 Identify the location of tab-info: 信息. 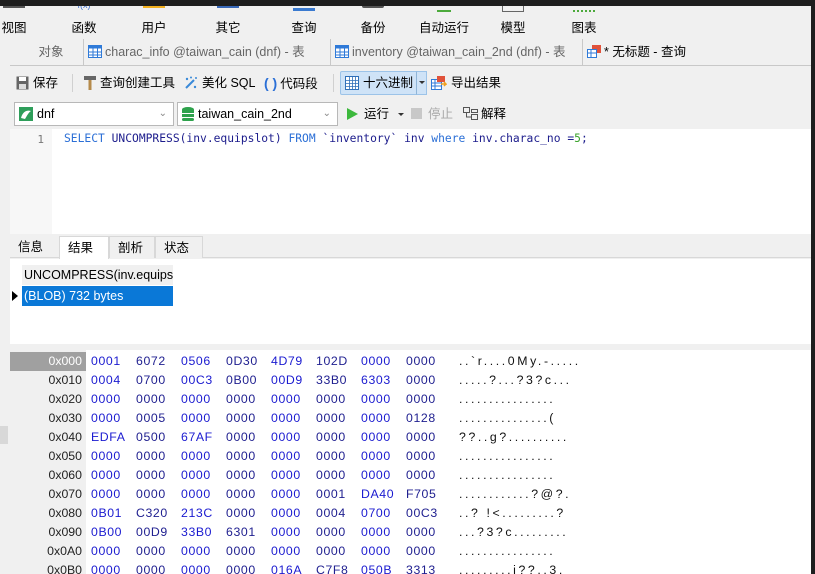
(32, 247).